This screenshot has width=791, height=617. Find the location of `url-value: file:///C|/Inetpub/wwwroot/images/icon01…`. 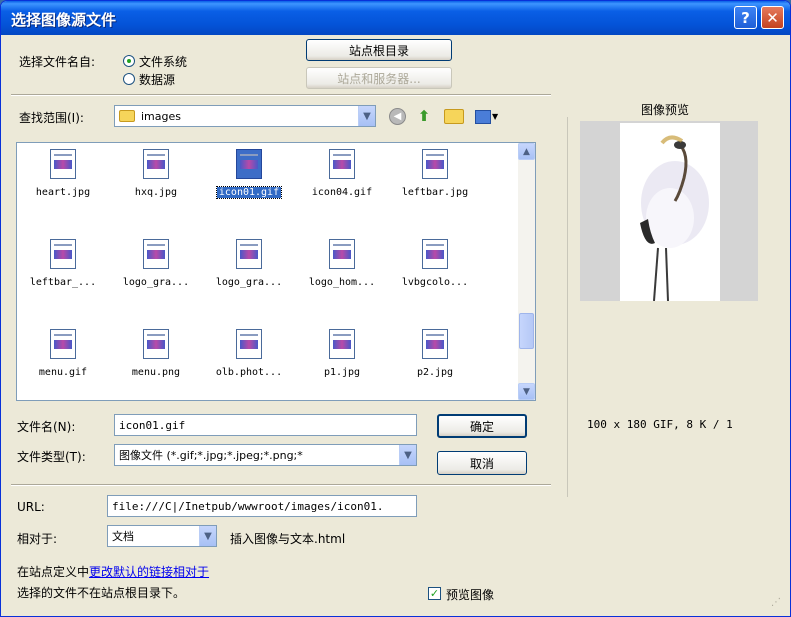

url-value: file:///C|/Inetpub/wwwroot/images/icon01… is located at coordinates (248, 506).